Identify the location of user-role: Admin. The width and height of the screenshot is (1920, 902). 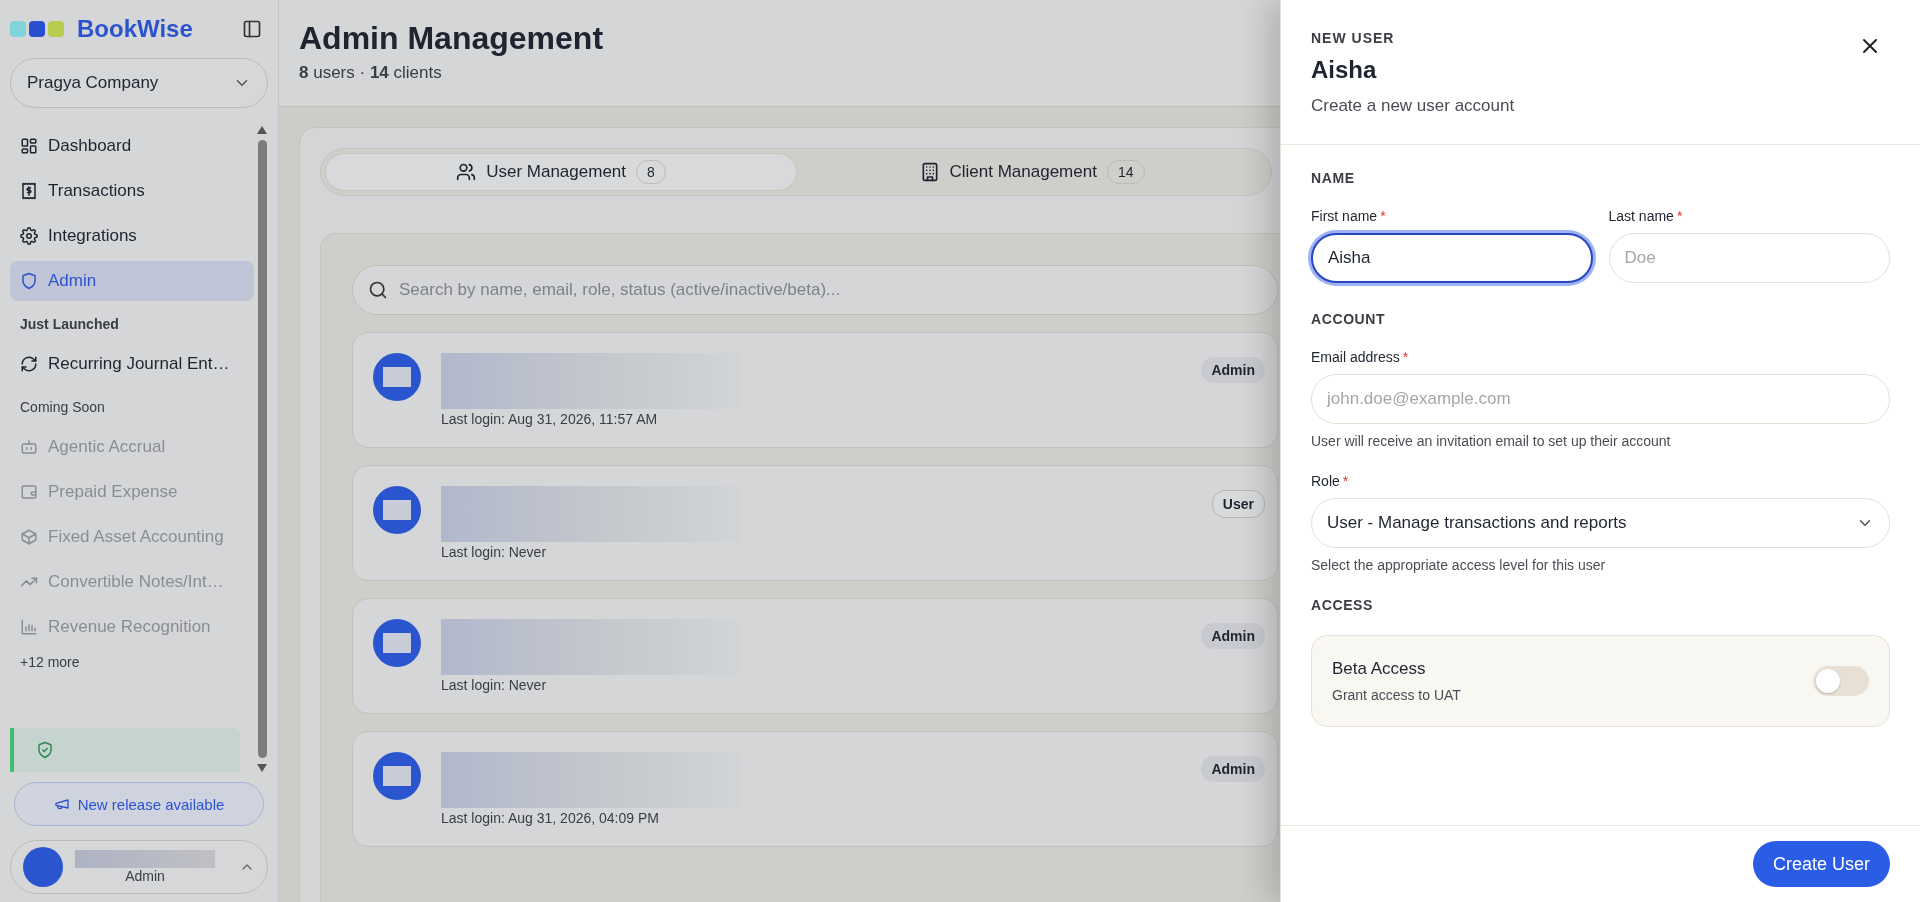
(145, 876).